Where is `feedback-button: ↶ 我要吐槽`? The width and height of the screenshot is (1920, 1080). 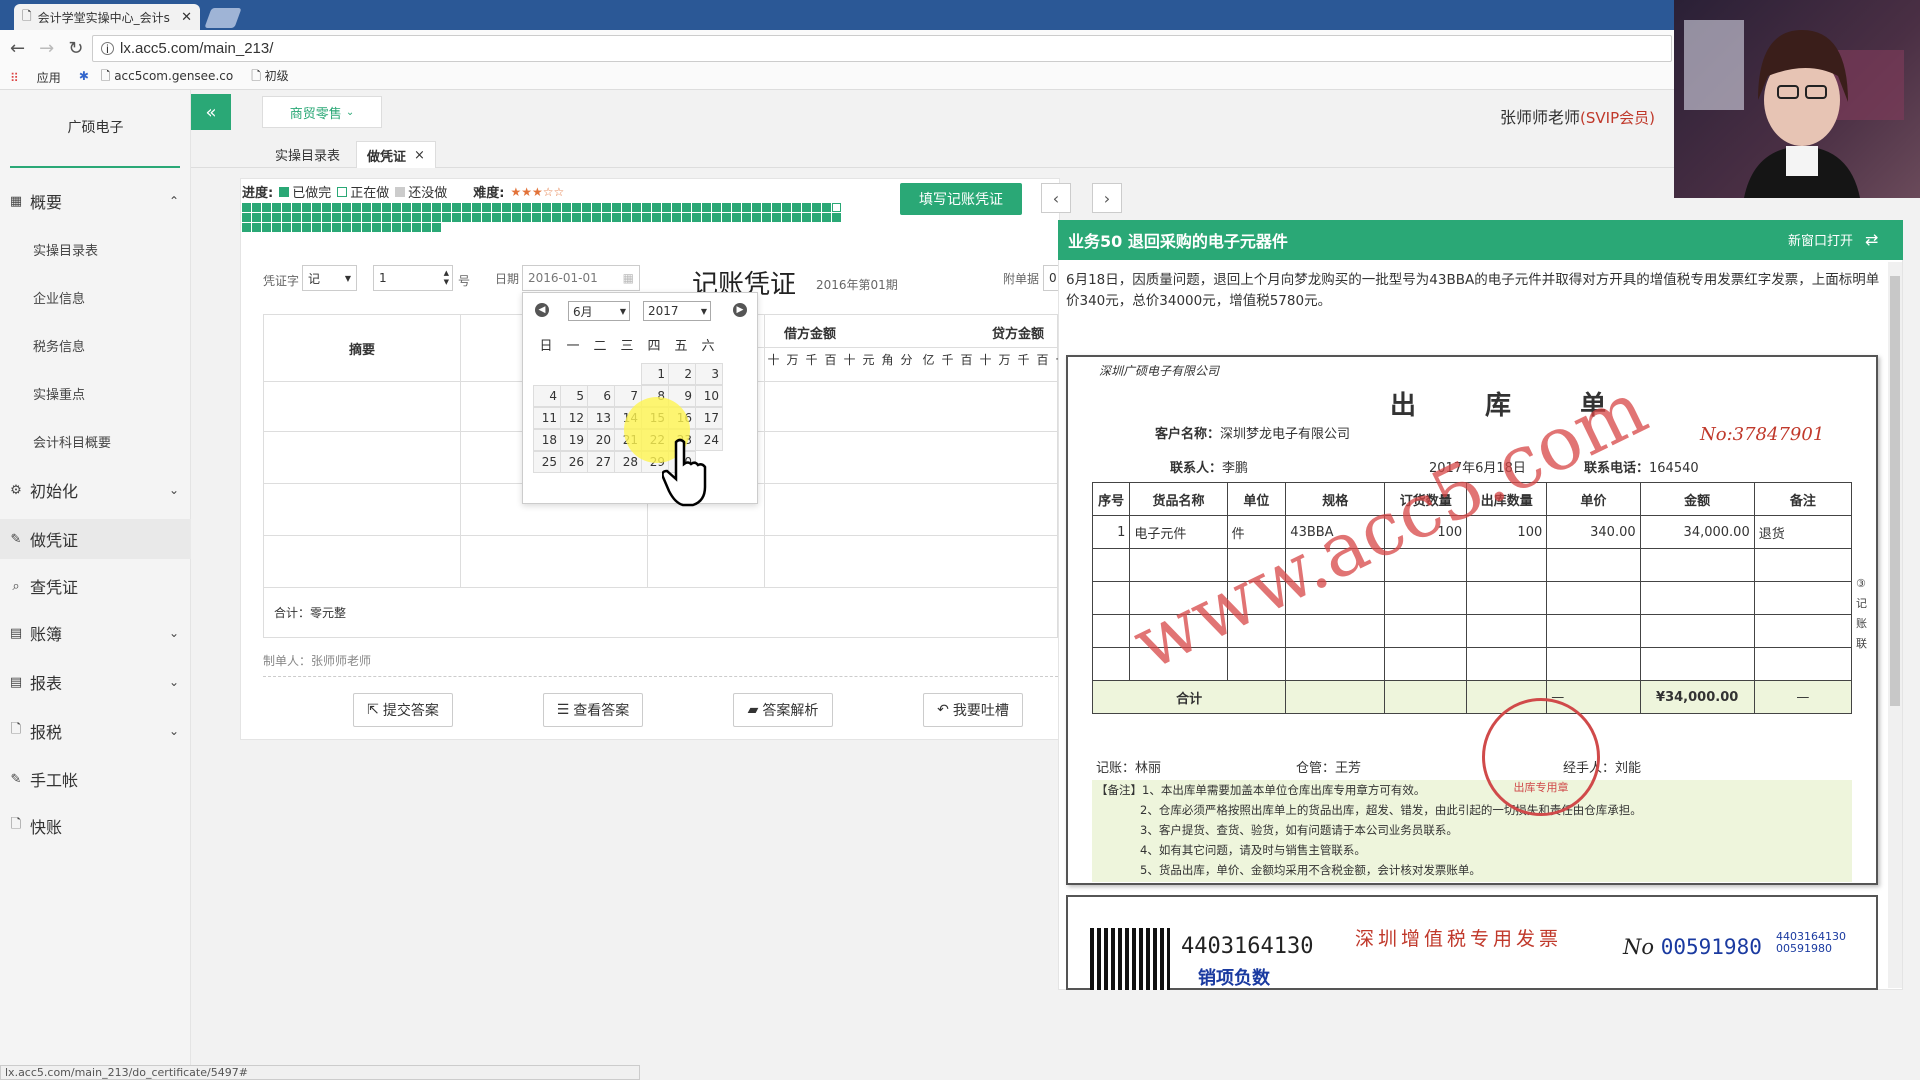 feedback-button: ↶ 我要吐槽 is located at coordinates (973, 710).